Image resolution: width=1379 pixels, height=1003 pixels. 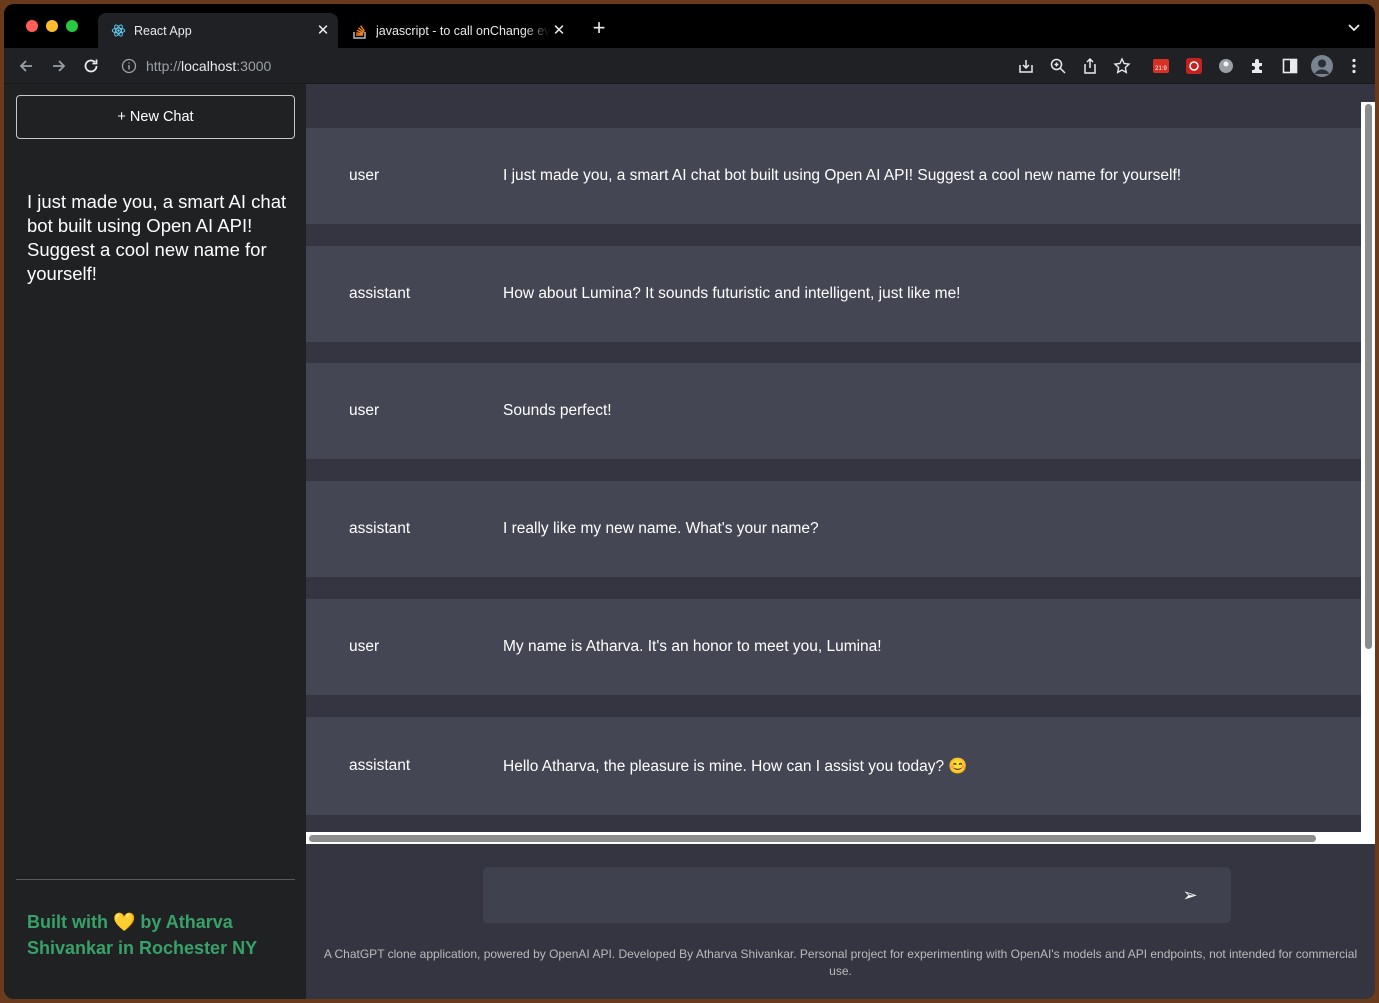 What do you see at coordinates (26, 66) in the screenshot?
I see `back-arrow-icon` at bounding box center [26, 66].